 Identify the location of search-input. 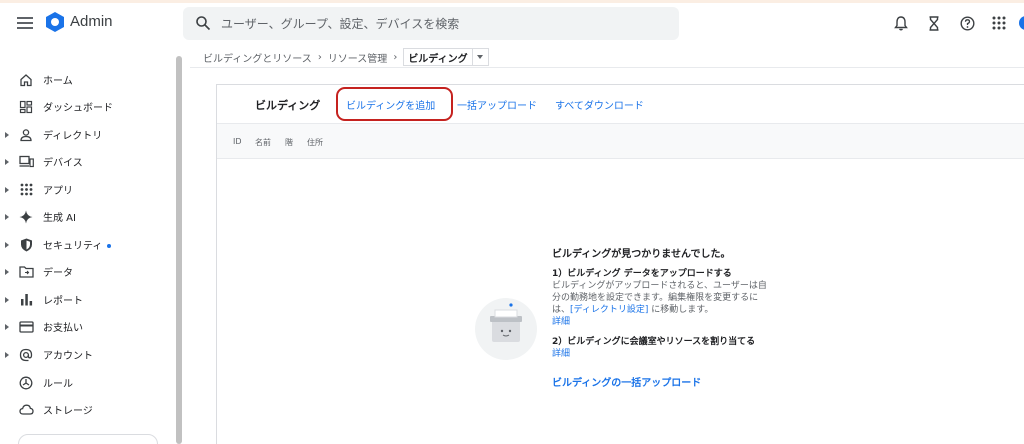
(441, 23).